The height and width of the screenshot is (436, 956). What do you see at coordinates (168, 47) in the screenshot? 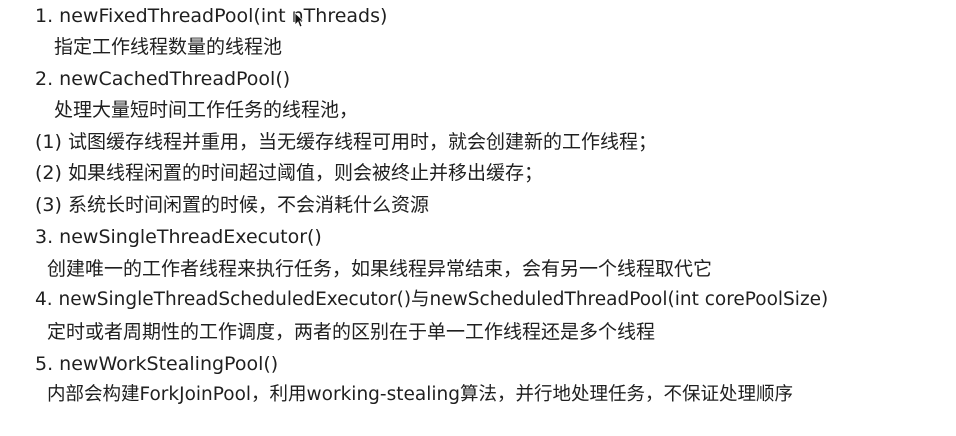
I see `item-1-description: 指定工作线程数量的线程池` at bounding box center [168, 47].